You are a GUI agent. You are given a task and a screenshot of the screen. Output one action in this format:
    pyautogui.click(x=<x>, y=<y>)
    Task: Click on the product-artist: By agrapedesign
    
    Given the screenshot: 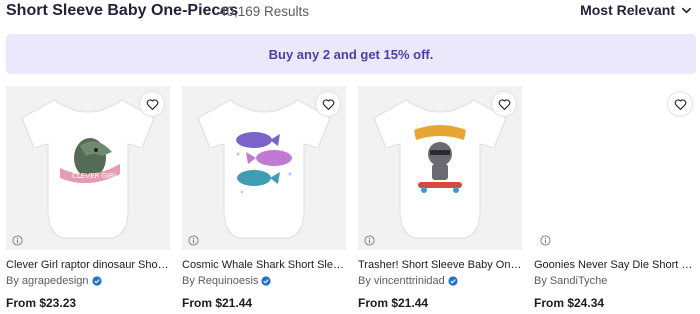 What is the action you would take?
    pyautogui.click(x=88, y=281)
    